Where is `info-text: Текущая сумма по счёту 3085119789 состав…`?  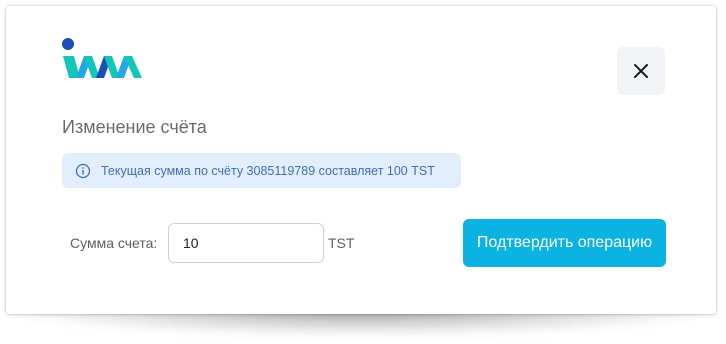
info-text: Текущая сумма по счёту 3085119789 состав… is located at coordinates (268, 170).